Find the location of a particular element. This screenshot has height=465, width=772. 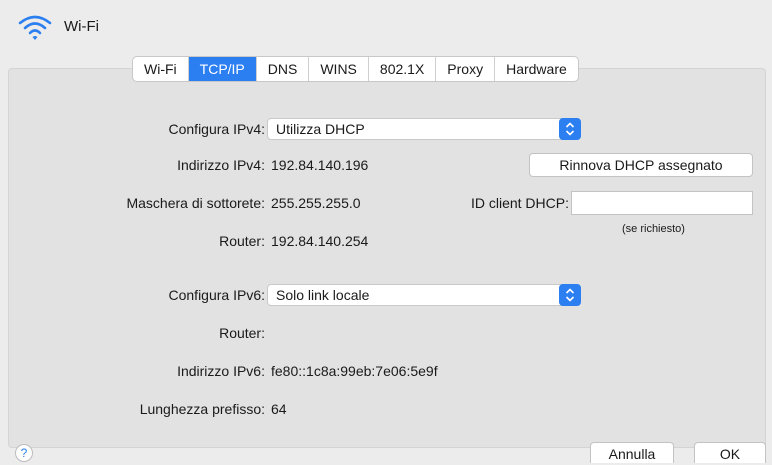

tab-dns: DNS is located at coordinates (283, 69).